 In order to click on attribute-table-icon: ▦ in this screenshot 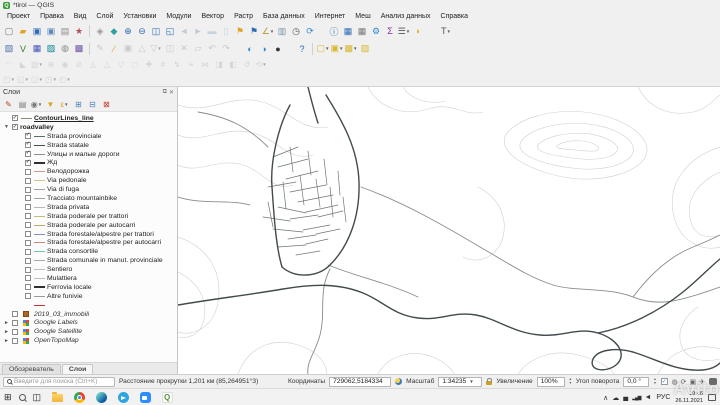, I will do `click(348, 31)`.